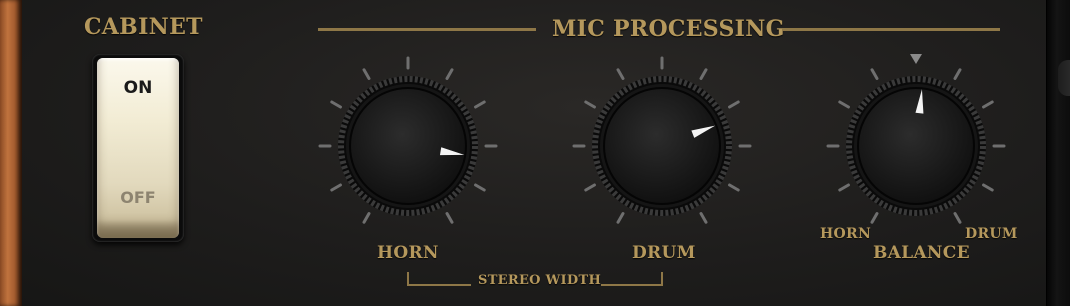  What do you see at coordinates (664, 253) in the screenshot?
I see `drum-knob-label: DRUM` at bounding box center [664, 253].